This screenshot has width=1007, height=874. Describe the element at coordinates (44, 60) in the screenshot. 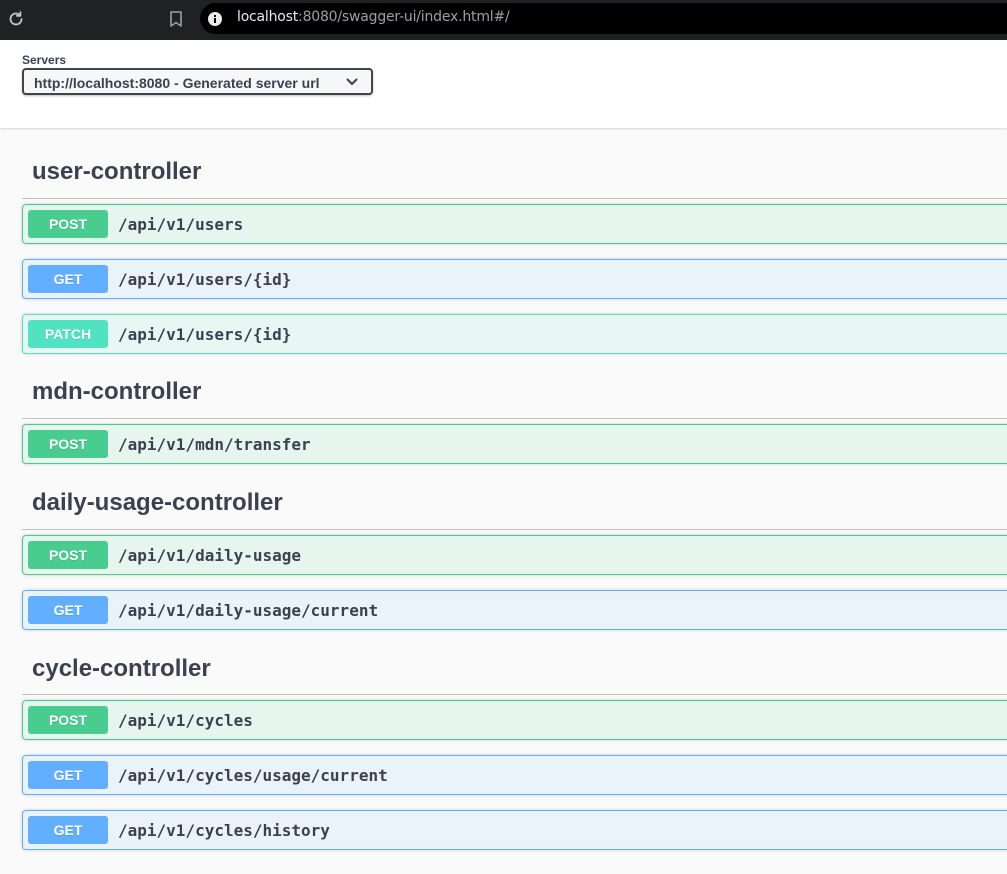

I see `servers-label: Servers` at that location.